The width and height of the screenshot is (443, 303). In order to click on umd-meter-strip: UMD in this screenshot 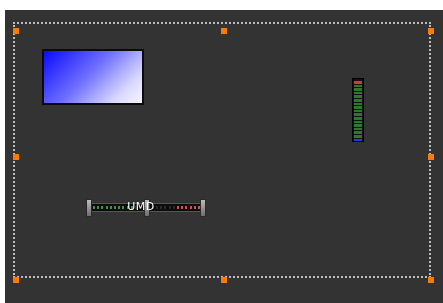, I will do `click(146, 208)`.